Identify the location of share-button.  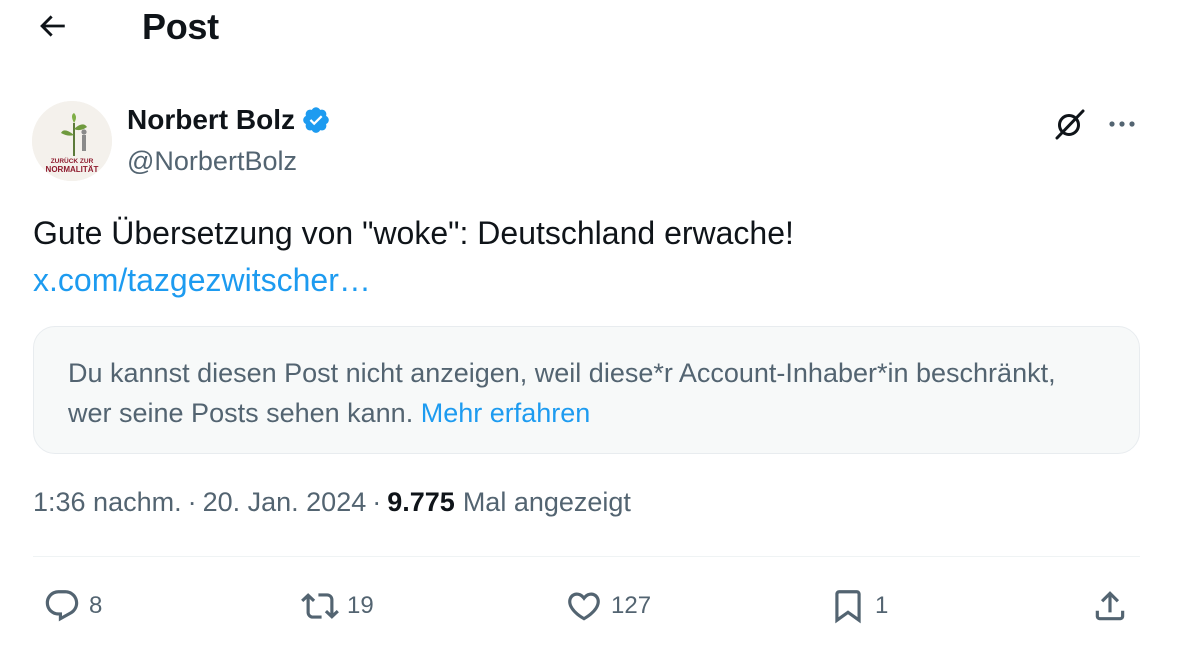
(1110, 606).